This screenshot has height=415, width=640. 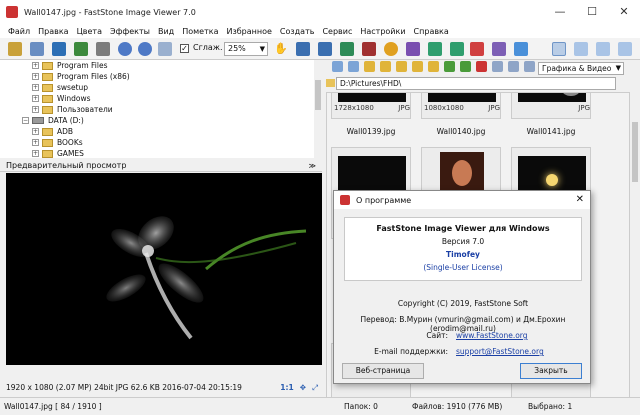 What do you see at coordinates (19, 31) in the screenshot?
I see `menu-file: Файл` at bounding box center [19, 31].